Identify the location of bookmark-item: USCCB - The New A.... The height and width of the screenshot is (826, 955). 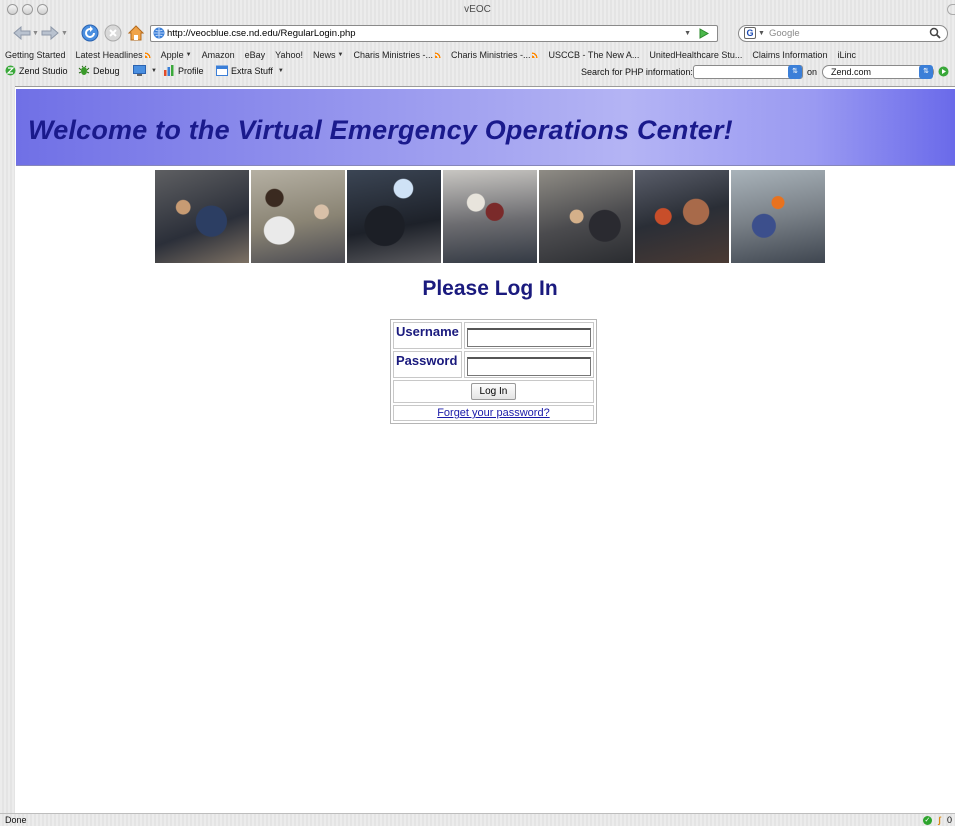
(593, 55).